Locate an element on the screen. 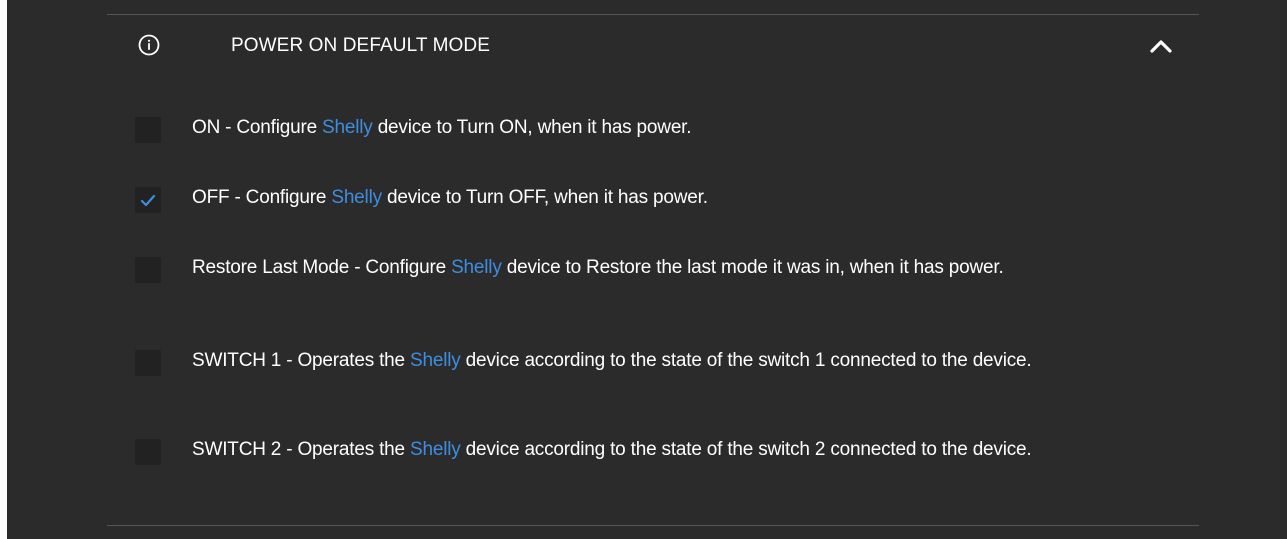  chevron-up-icon is located at coordinates (1161, 46).